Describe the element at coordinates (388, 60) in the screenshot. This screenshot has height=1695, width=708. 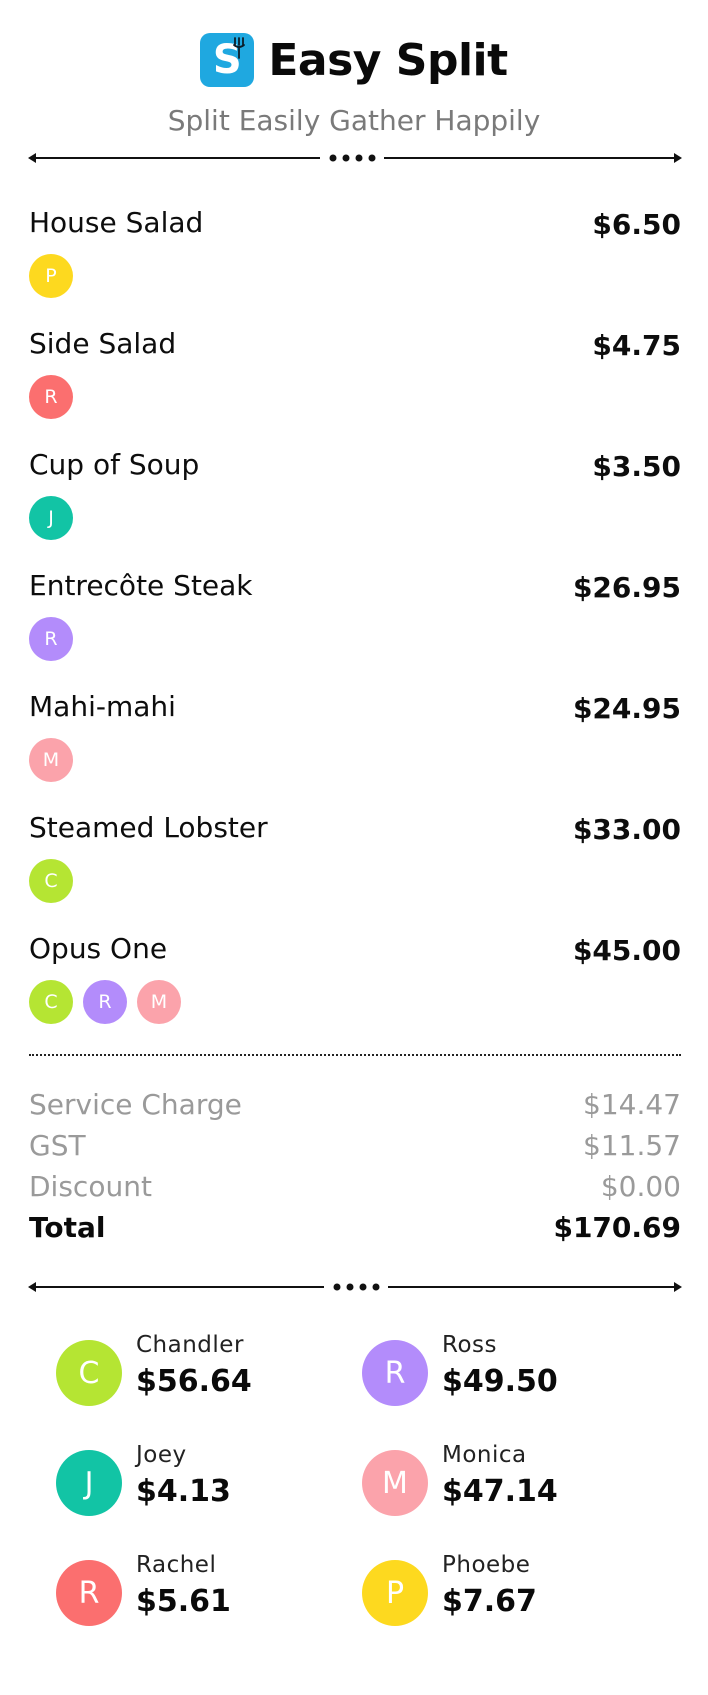
I see `app-title: Easy Split` at that location.